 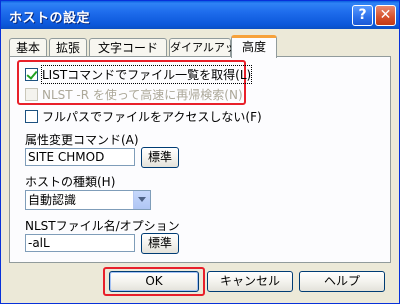 I want to click on title-bar: ホストの設定 ? ✕, so click(x=200, y=15).